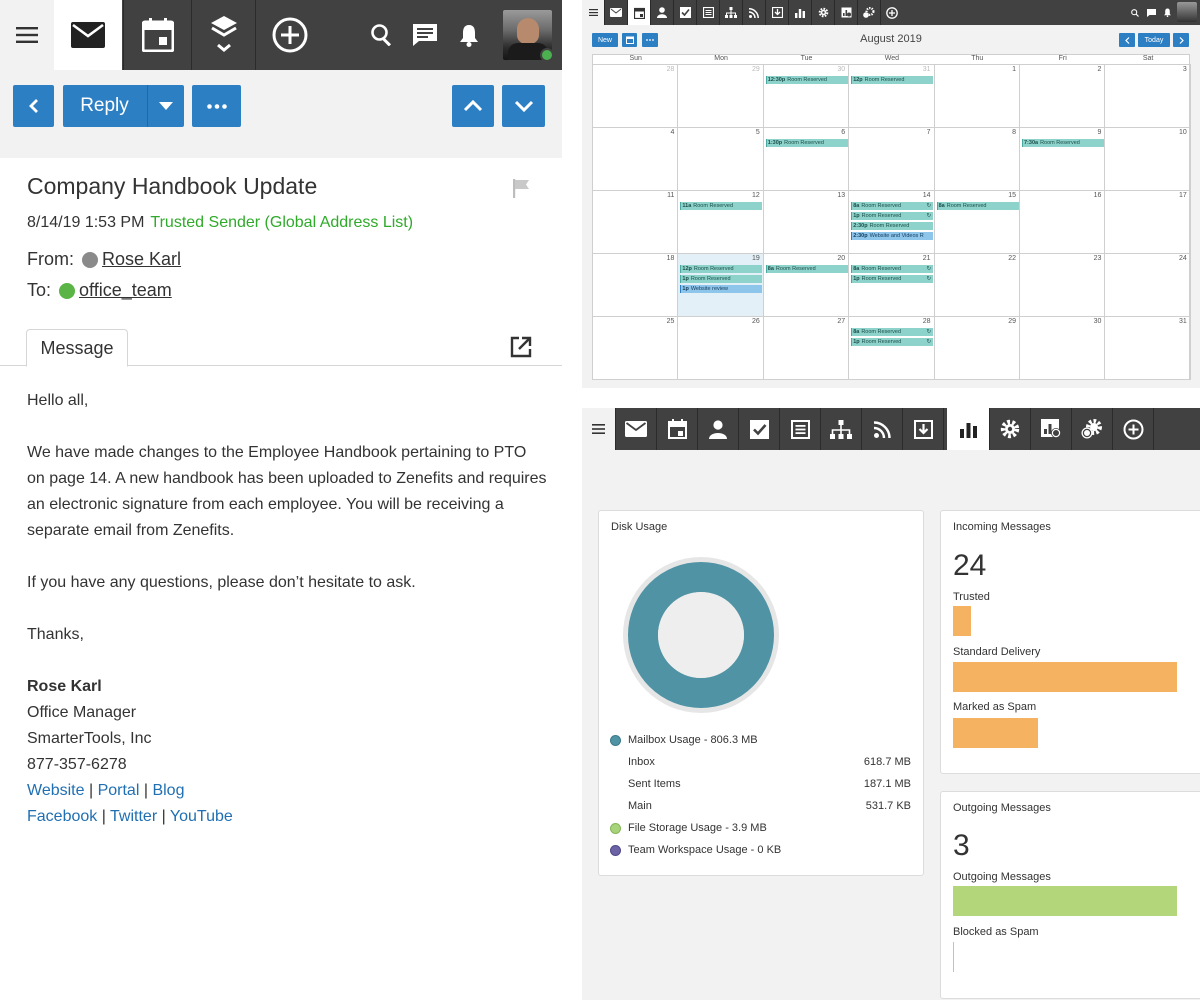  I want to click on recipient-name-link: office_team, so click(125, 290).